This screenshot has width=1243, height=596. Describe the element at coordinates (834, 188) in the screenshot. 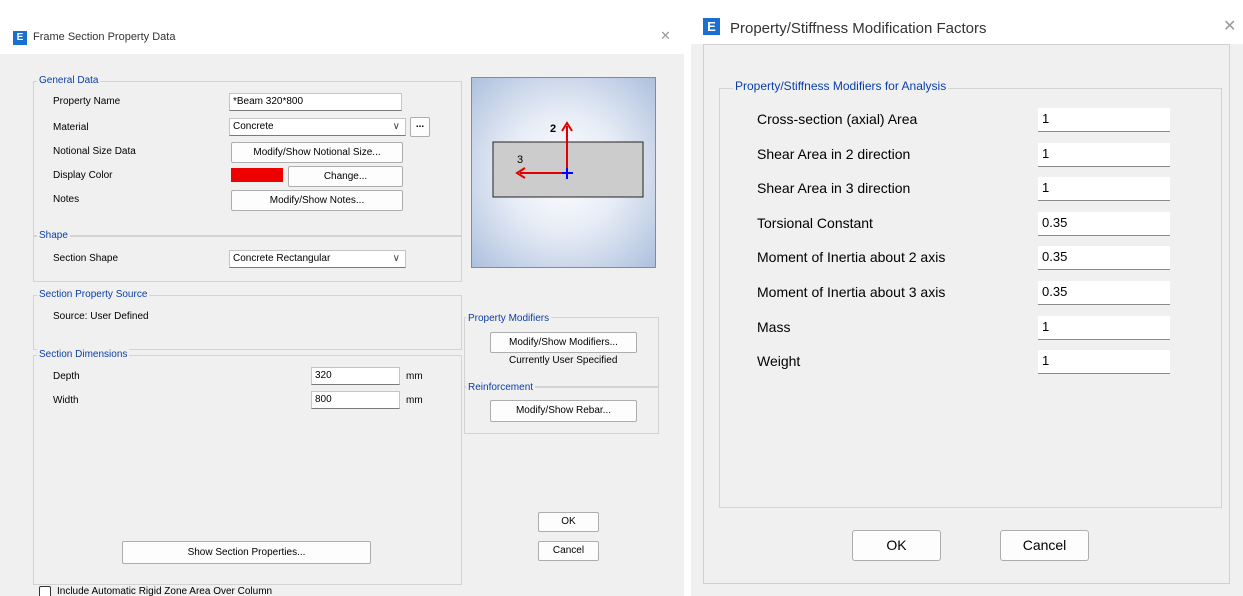

I see `modifier-label: Shear Area in 3 direction` at that location.